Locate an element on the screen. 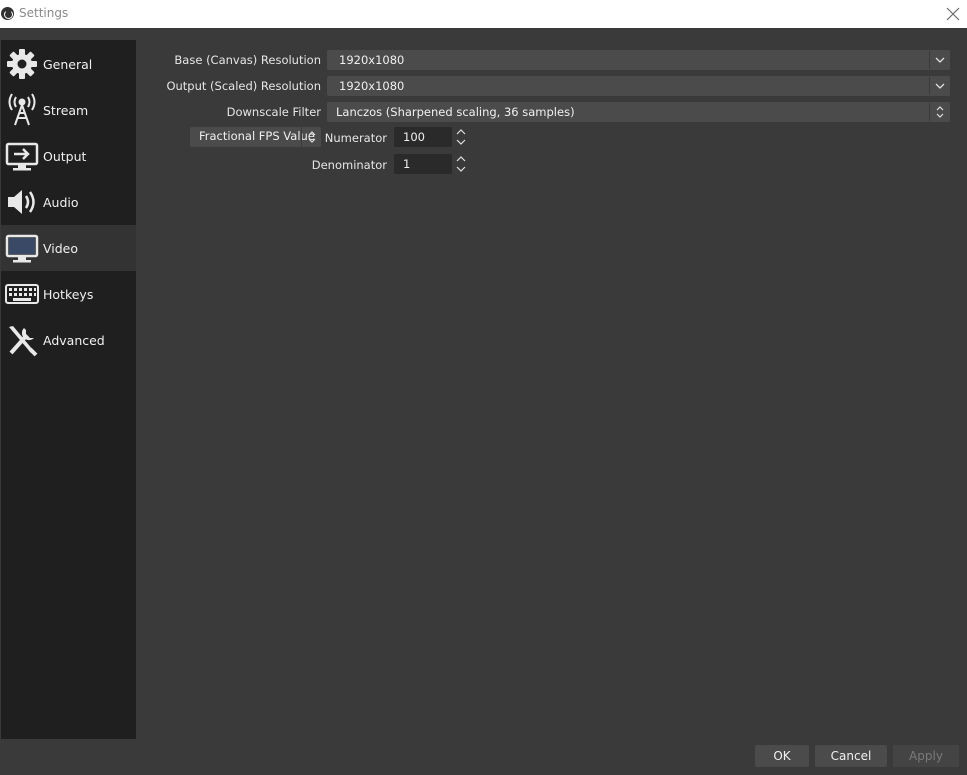 This screenshot has height=775, width=967. title-bar: Settings is located at coordinates (483, 14).